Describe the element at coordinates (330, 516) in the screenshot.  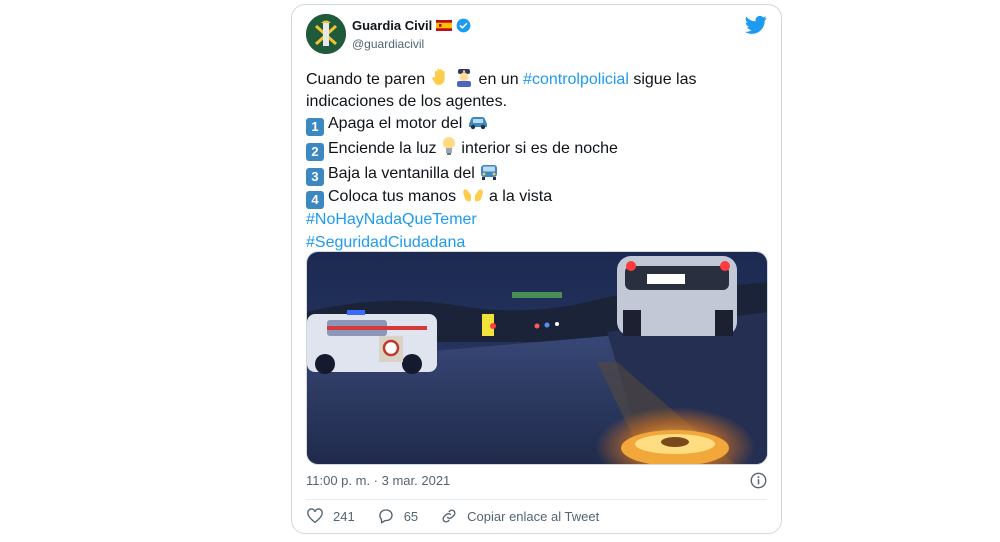
I see `like-button: 241` at that location.